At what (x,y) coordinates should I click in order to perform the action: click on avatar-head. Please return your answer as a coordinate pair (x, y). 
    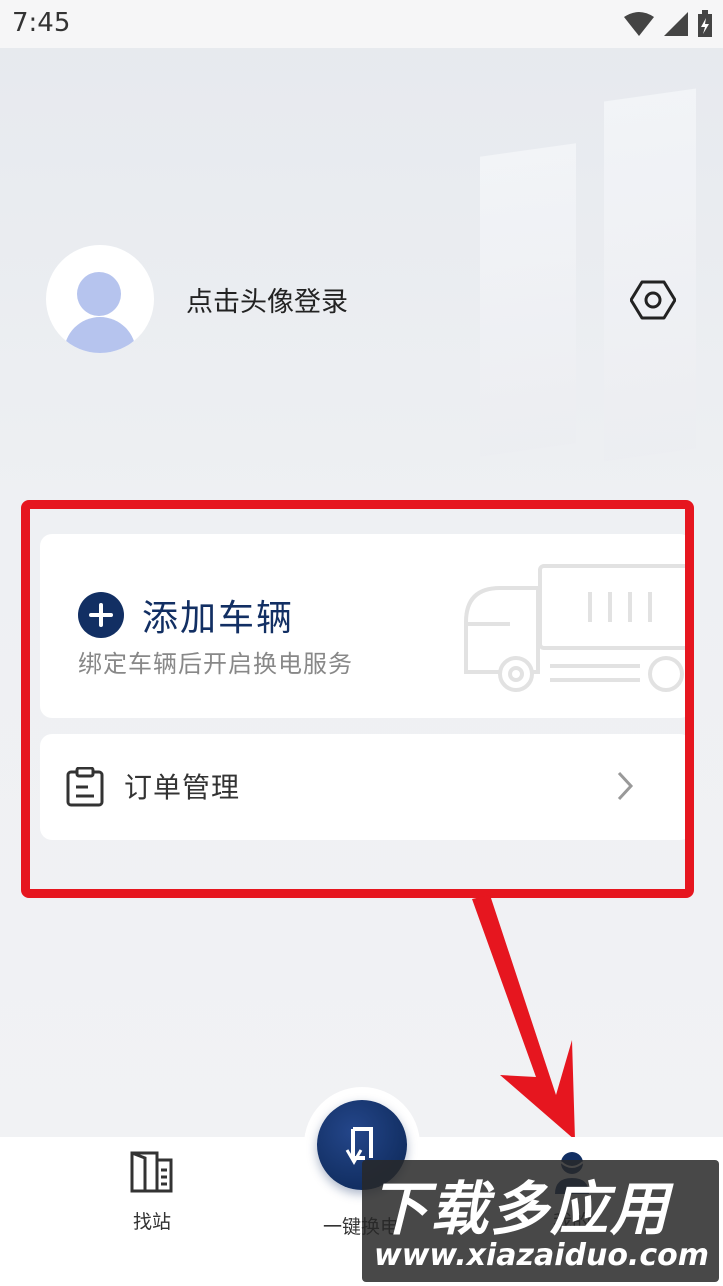
    Looking at the image, I should click on (99, 294).